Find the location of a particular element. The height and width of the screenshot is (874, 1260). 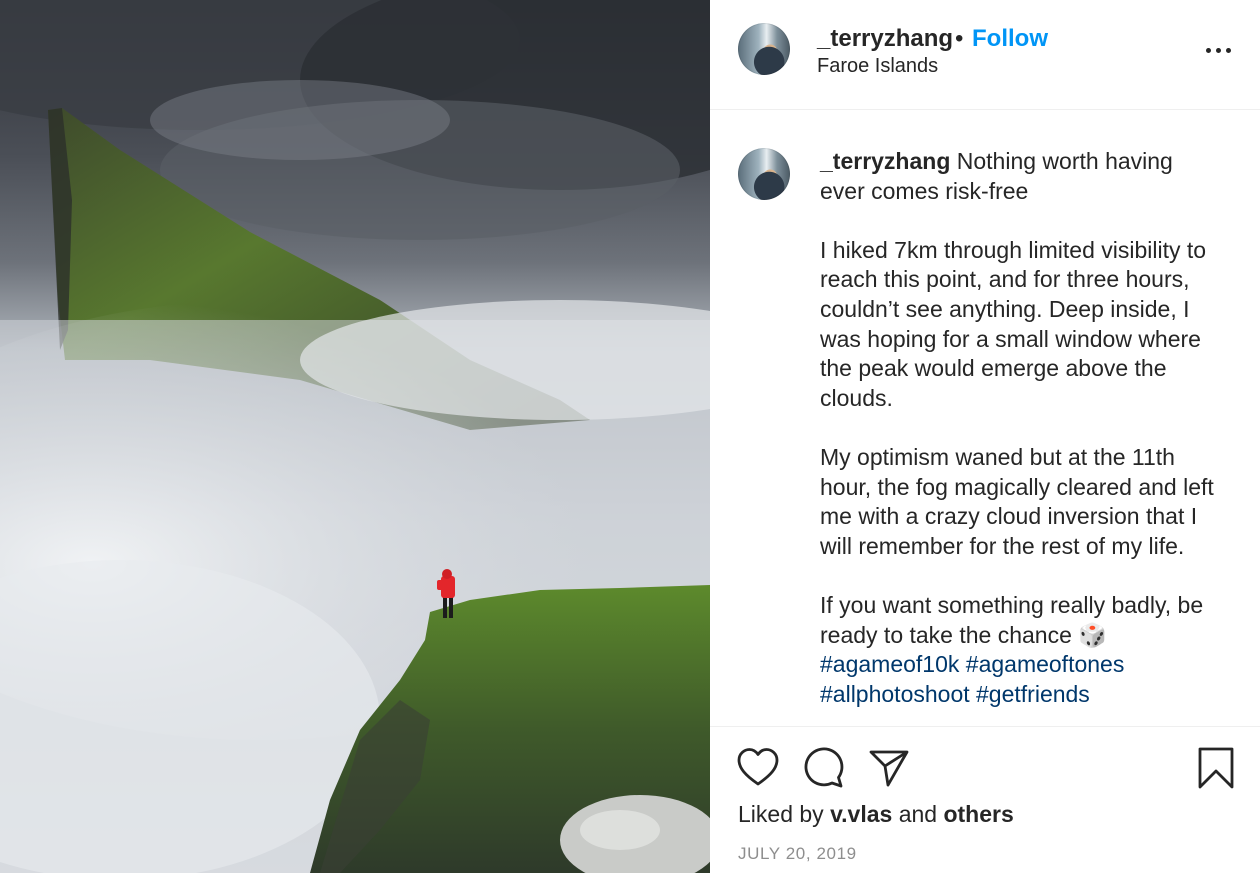

follow-button: Follow is located at coordinates (1010, 39).